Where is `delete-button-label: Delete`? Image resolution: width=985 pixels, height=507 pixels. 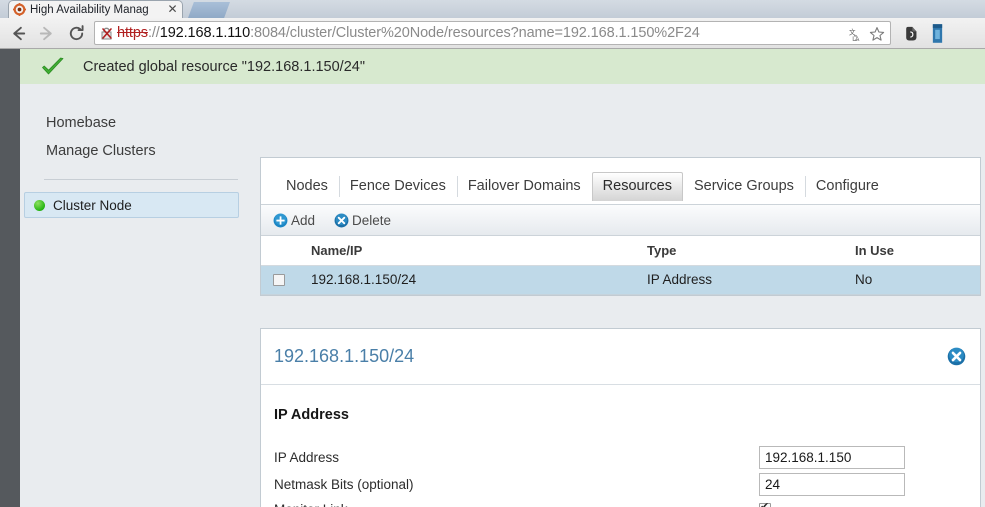
delete-button-label: Delete is located at coordinates (372, 220).